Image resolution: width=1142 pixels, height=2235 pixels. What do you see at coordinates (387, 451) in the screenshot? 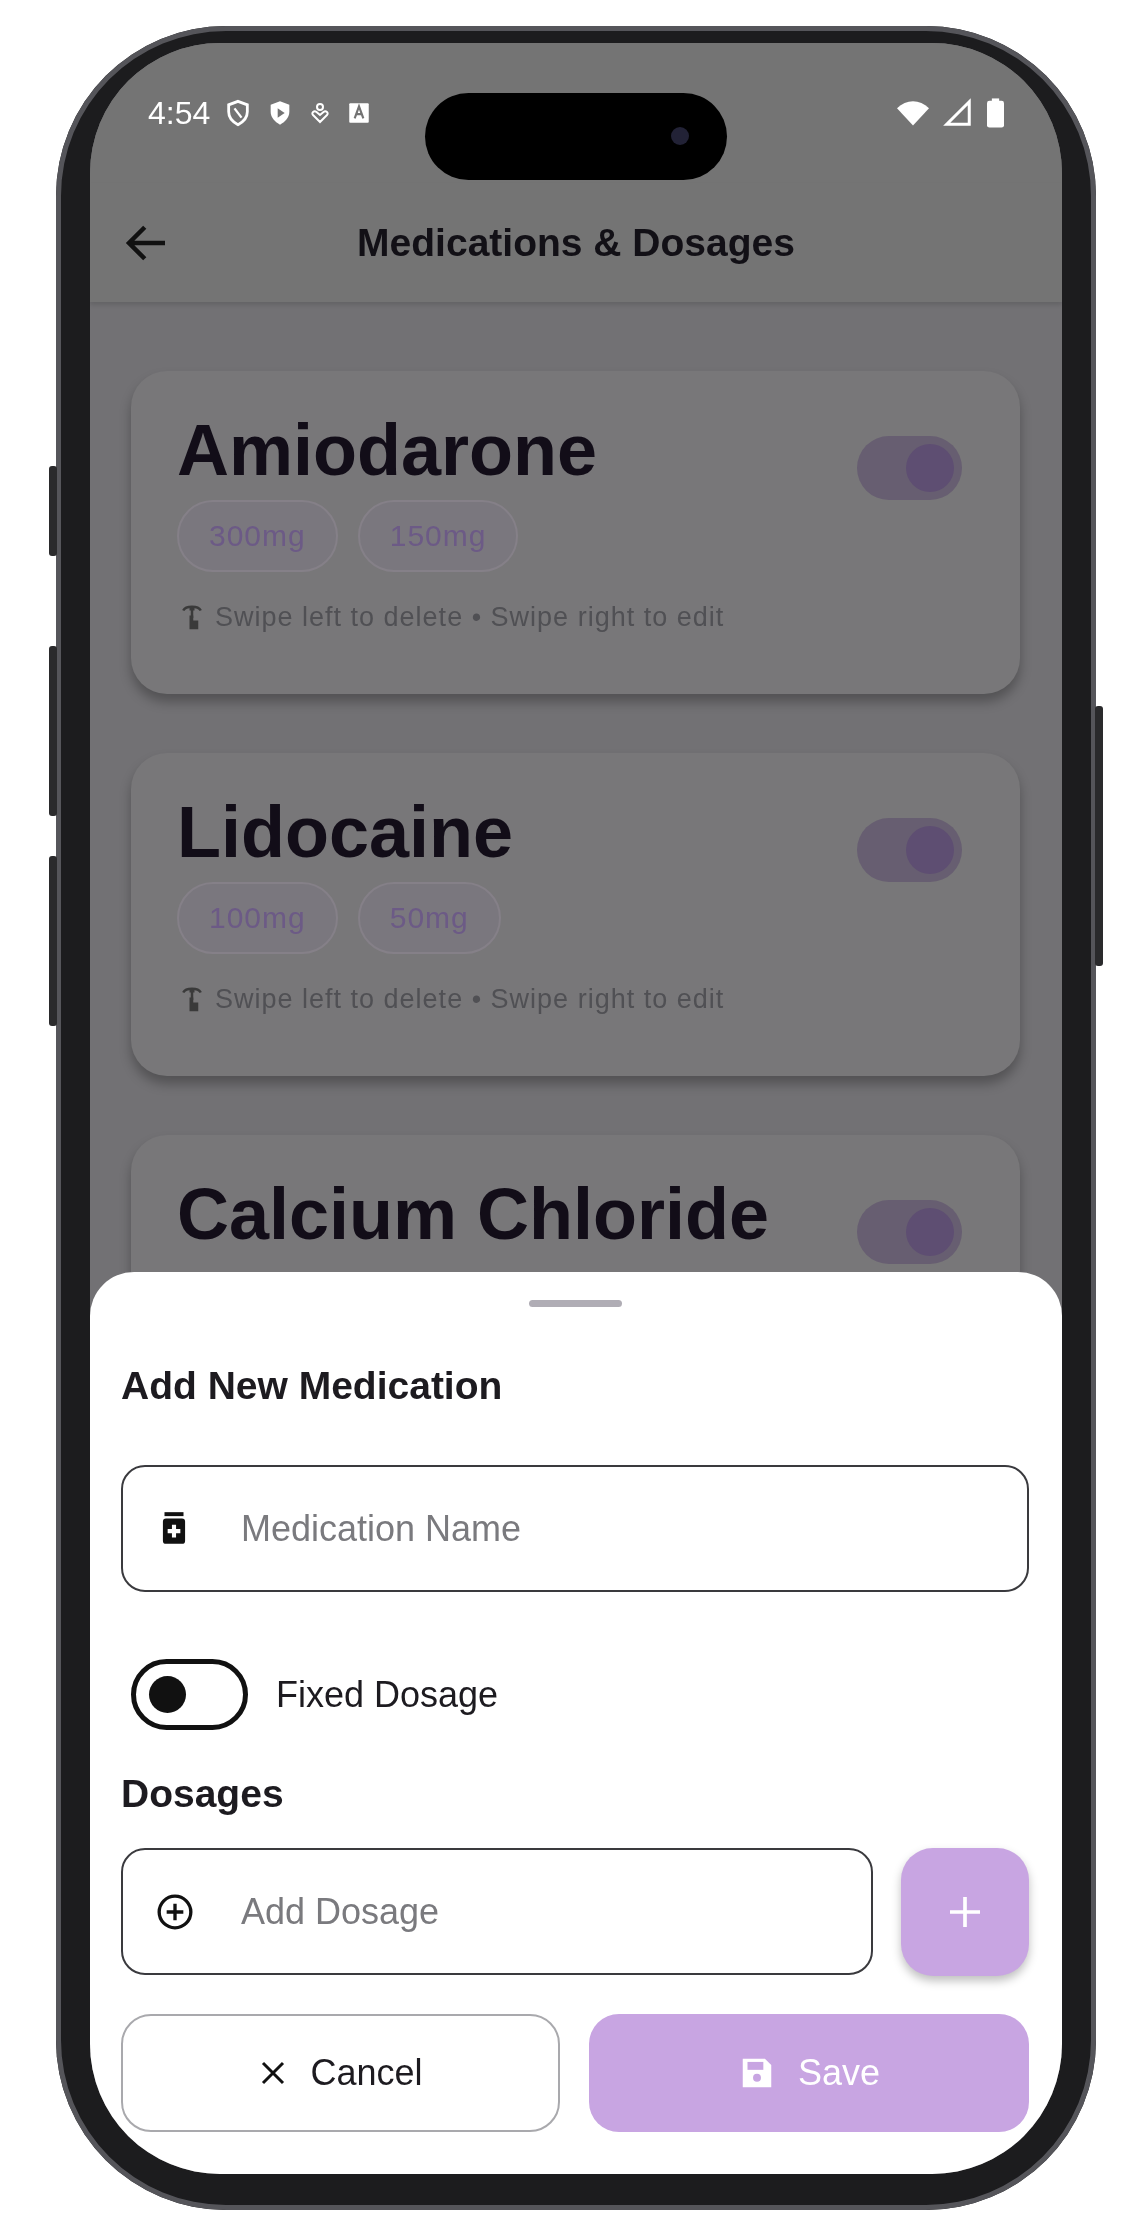
I see `medication-name: Amiodarone` at bounding box center [387, 451].